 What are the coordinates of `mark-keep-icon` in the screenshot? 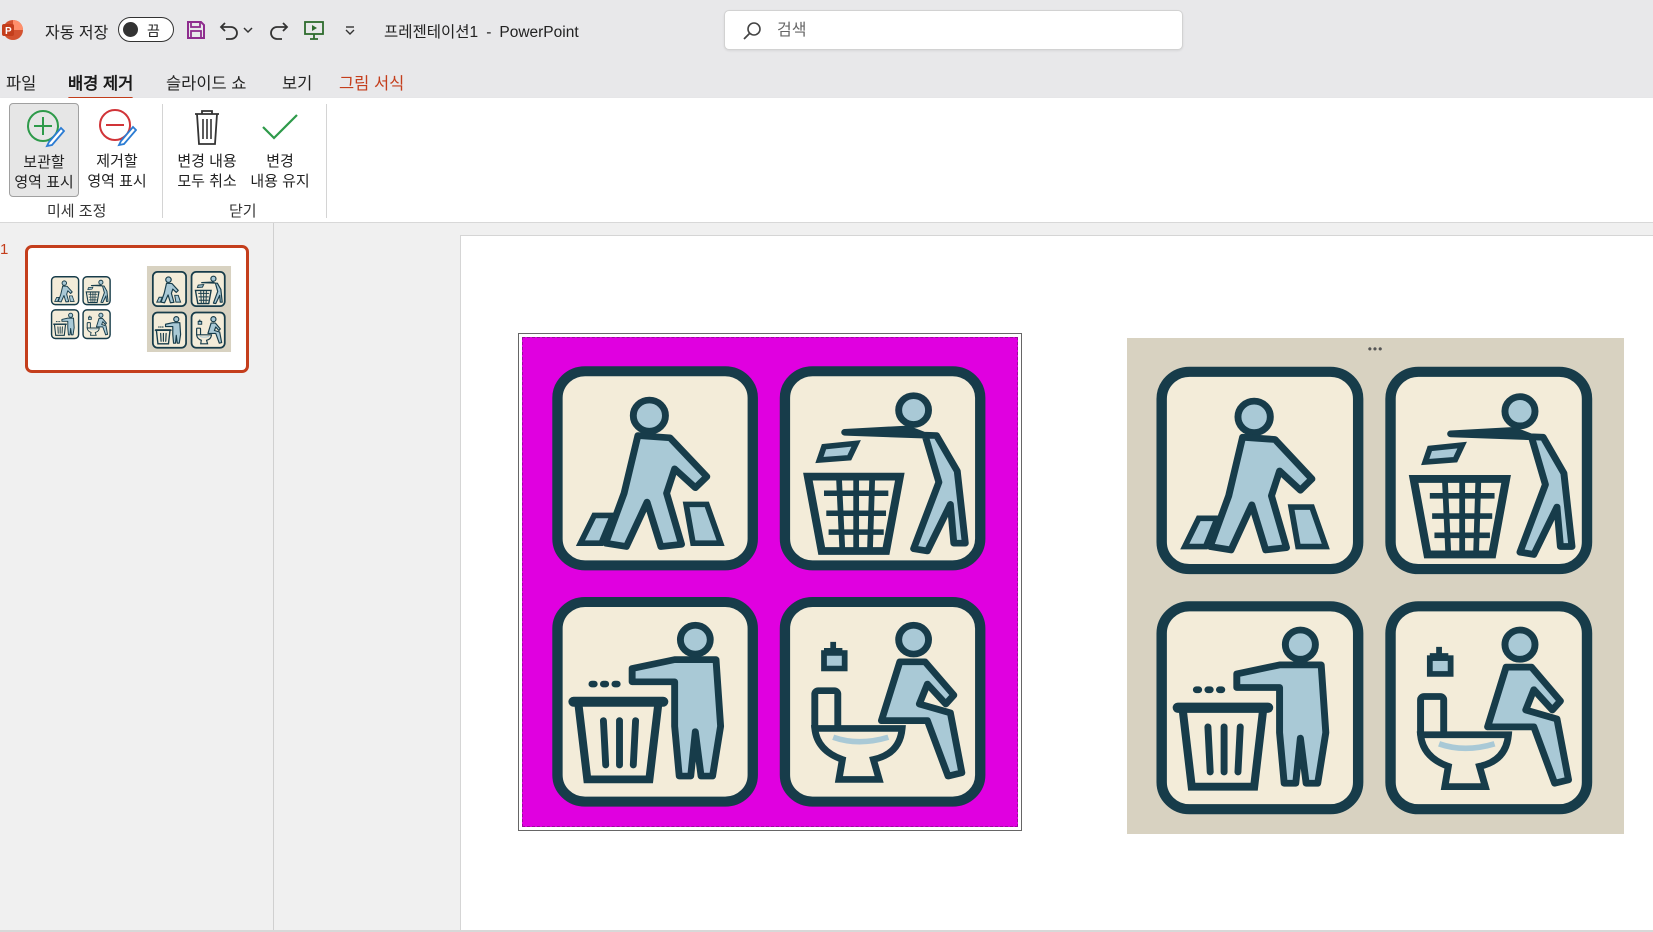 It's located at (46, 129).